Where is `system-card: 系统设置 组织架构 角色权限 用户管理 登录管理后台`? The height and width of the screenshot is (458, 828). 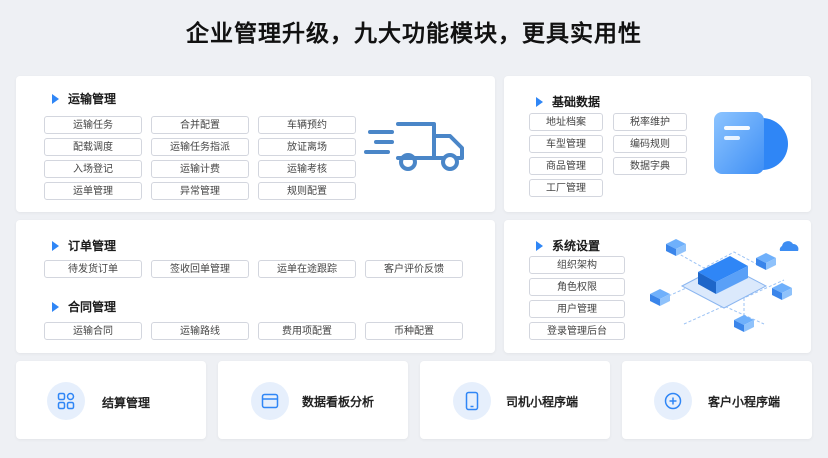
system-card: 系统设置 组织架构 角色权限 用户管理 登录管理后台 is located at coordinates (657, 286).